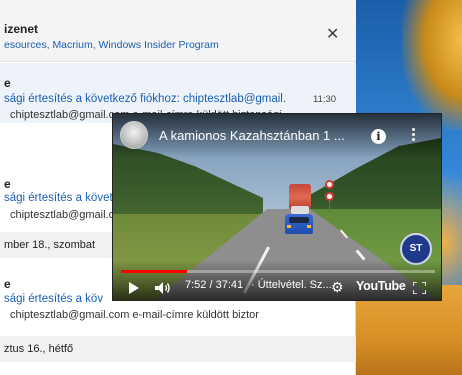  What do you see at coordinates (53, 299) in the screenshot?
I see `mail-item-subject: sági értesítés a köv` at bounding box center [53, 299].